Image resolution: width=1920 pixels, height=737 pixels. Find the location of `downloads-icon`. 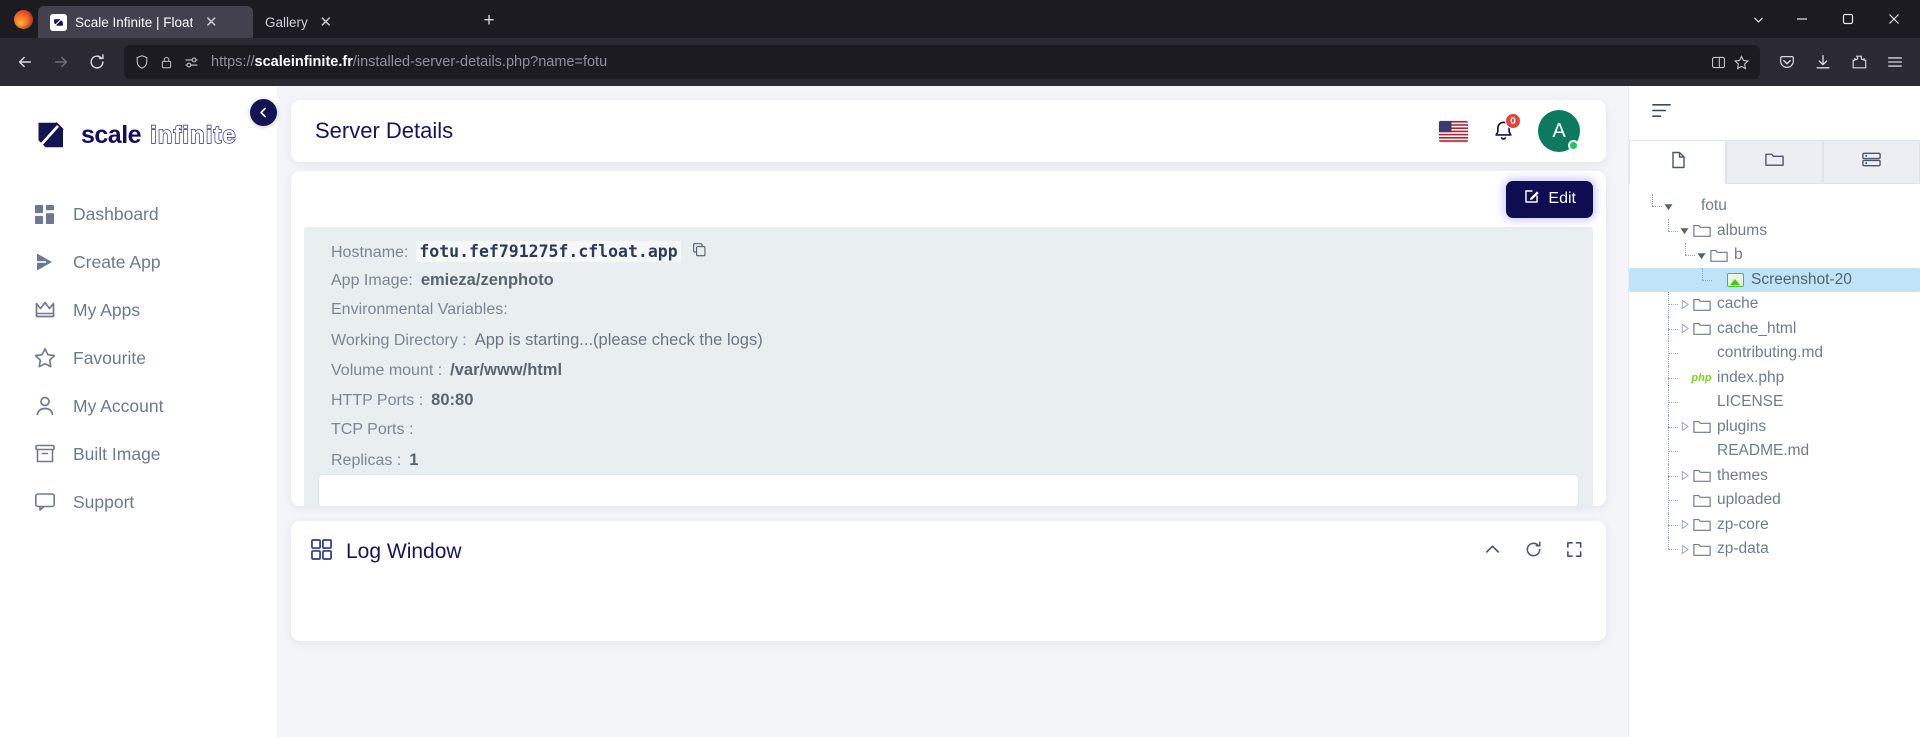

downloads-icon is located at coordinates (1823, 62).